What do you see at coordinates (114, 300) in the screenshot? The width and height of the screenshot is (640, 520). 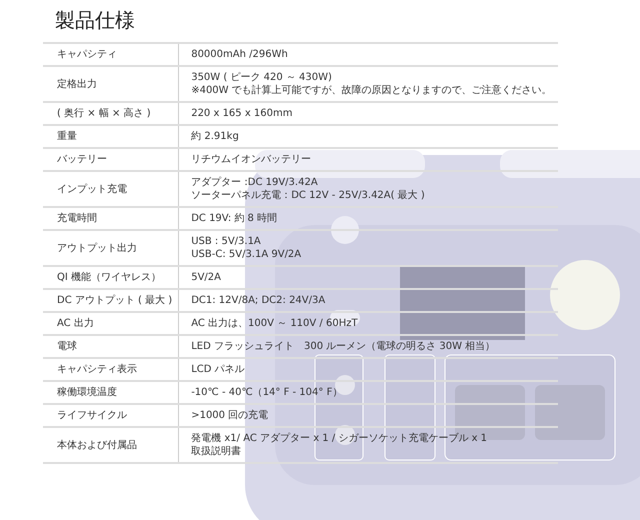 I see `spec-label: DC アウトプット ( 最大 )` at bounding box center [114, 300].